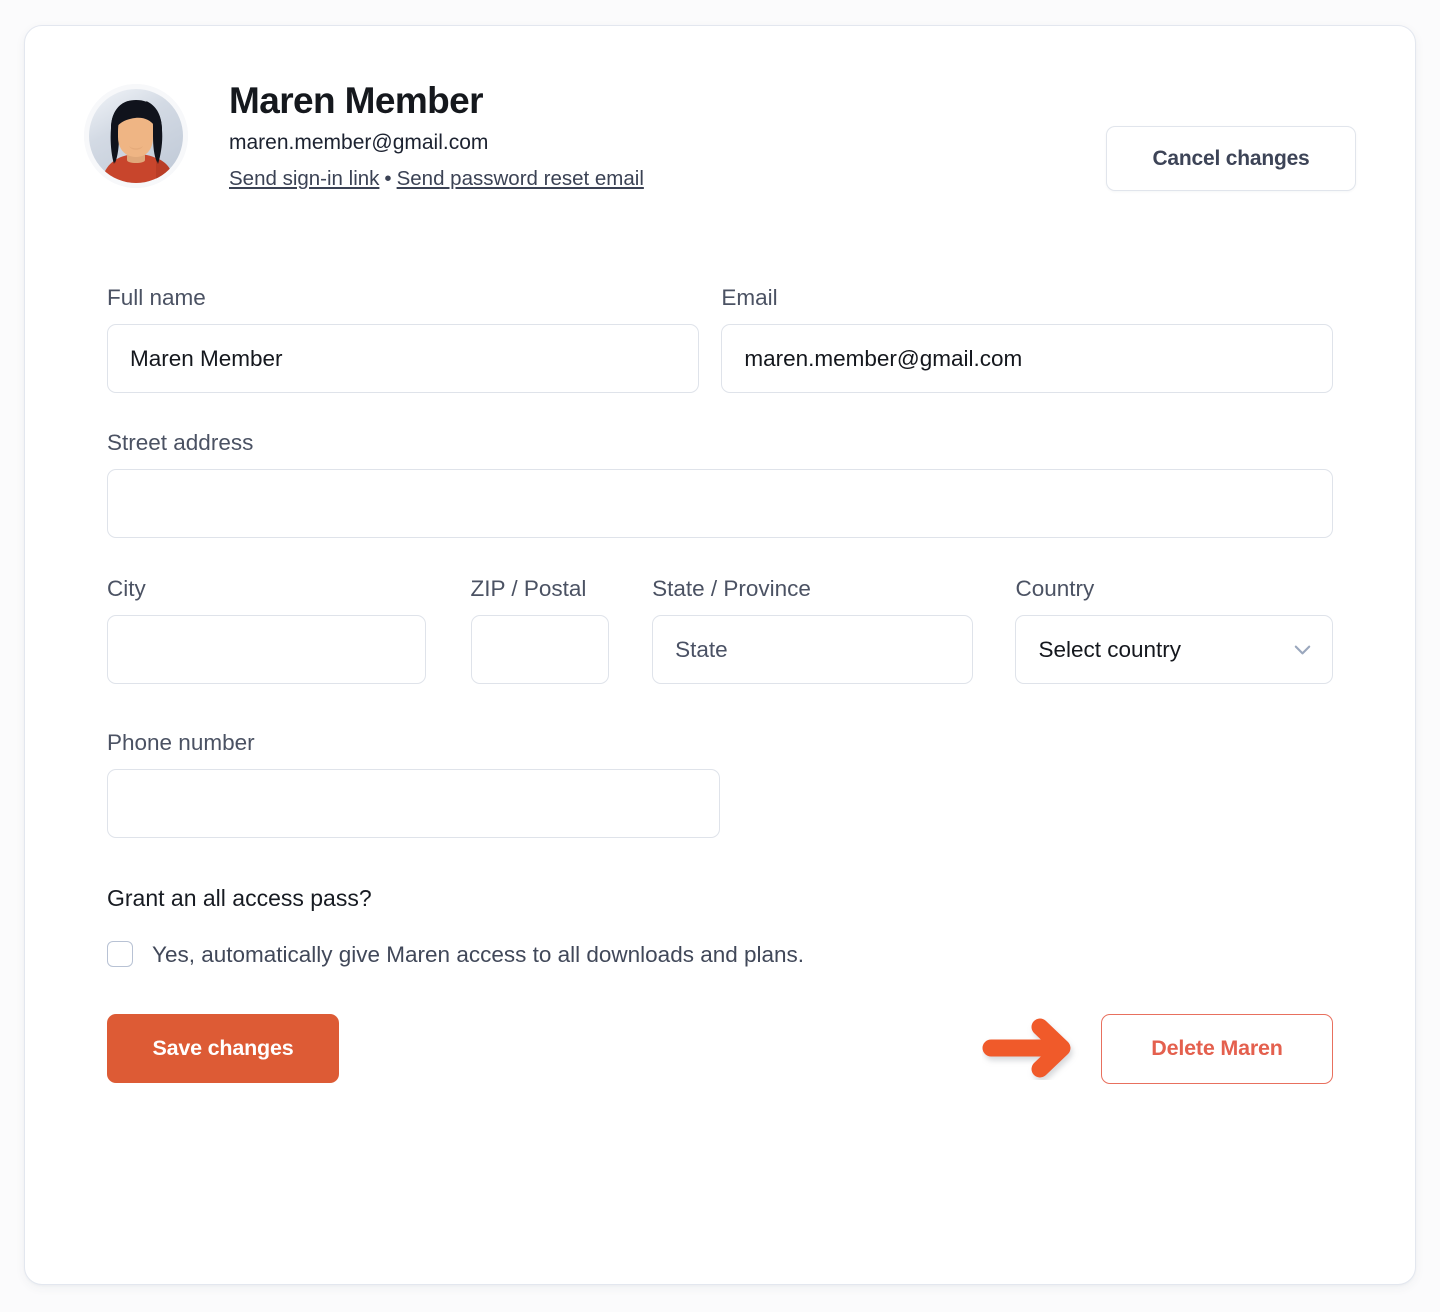 The image size is (1440, 1312). Describe the element at coordinates (156, 297) in the screenshot. I see `full-name-label: Full name` at that location.